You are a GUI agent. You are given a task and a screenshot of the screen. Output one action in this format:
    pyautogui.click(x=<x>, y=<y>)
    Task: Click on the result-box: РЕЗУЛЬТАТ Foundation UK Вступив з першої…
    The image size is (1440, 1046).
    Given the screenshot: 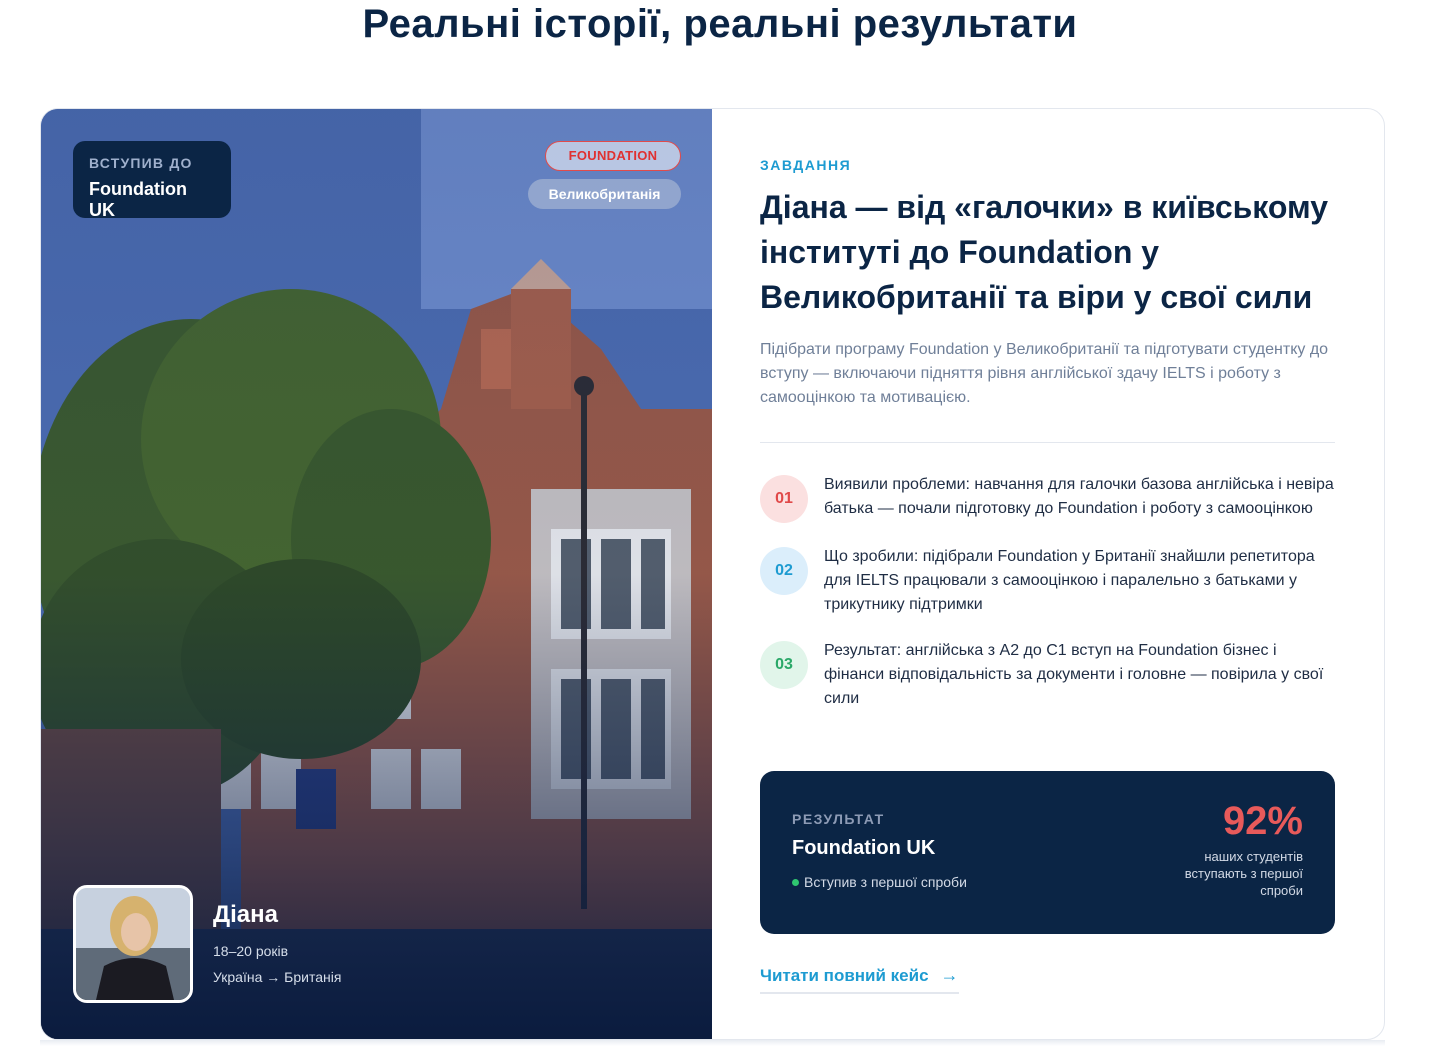 What is the action you would take?
    pyautogui.click(x=1047, y=852)
    